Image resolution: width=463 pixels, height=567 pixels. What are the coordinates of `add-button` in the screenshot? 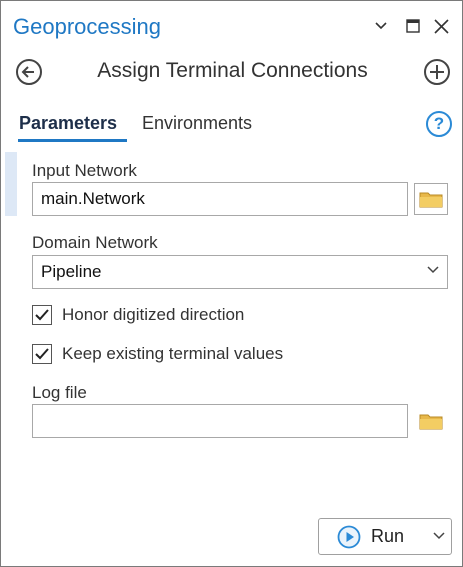 It's located at (437, 72).